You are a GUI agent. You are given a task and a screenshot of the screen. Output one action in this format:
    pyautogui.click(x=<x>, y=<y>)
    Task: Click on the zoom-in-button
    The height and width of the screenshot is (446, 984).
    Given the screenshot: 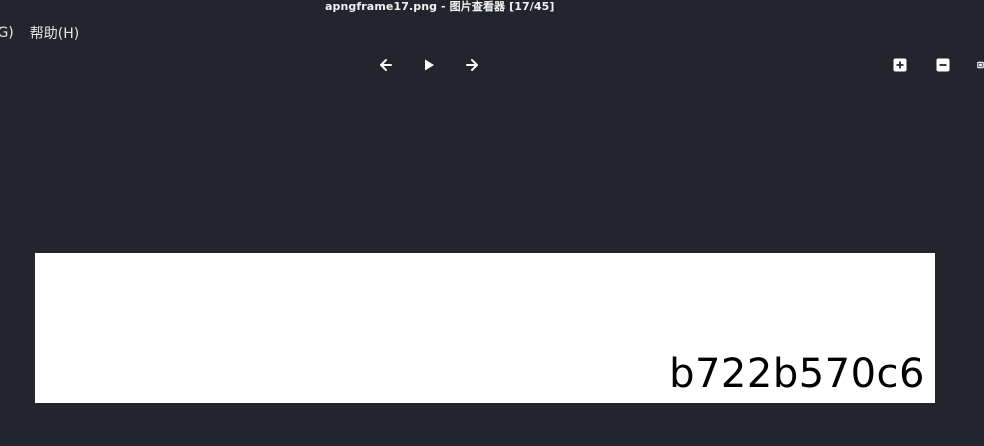 What is the action you would take?
    pyautogui.click(x=900, y=65)
    